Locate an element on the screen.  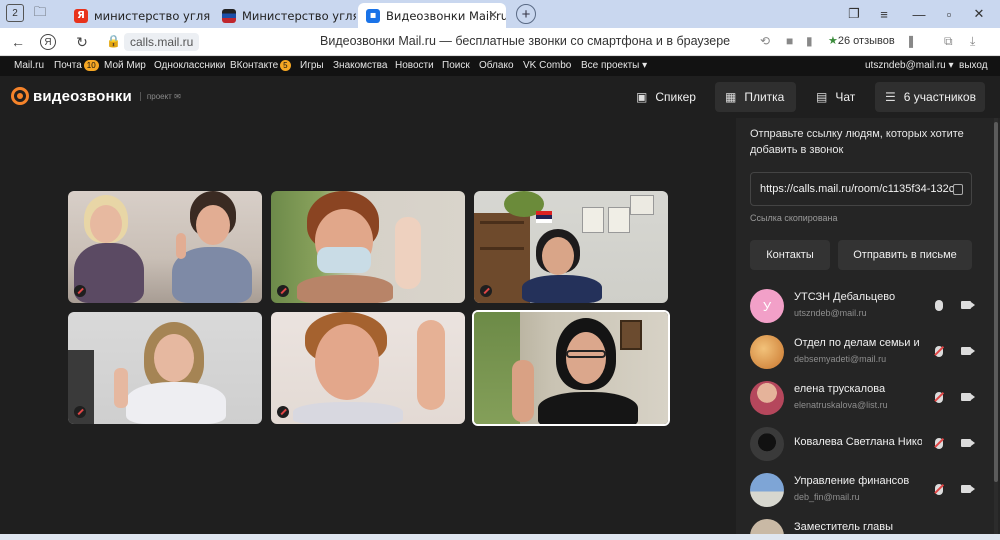
tab-3-active: ▪ Видеозвонки Mail.ru ◀ ✕ is located at coordinates (432, 15).